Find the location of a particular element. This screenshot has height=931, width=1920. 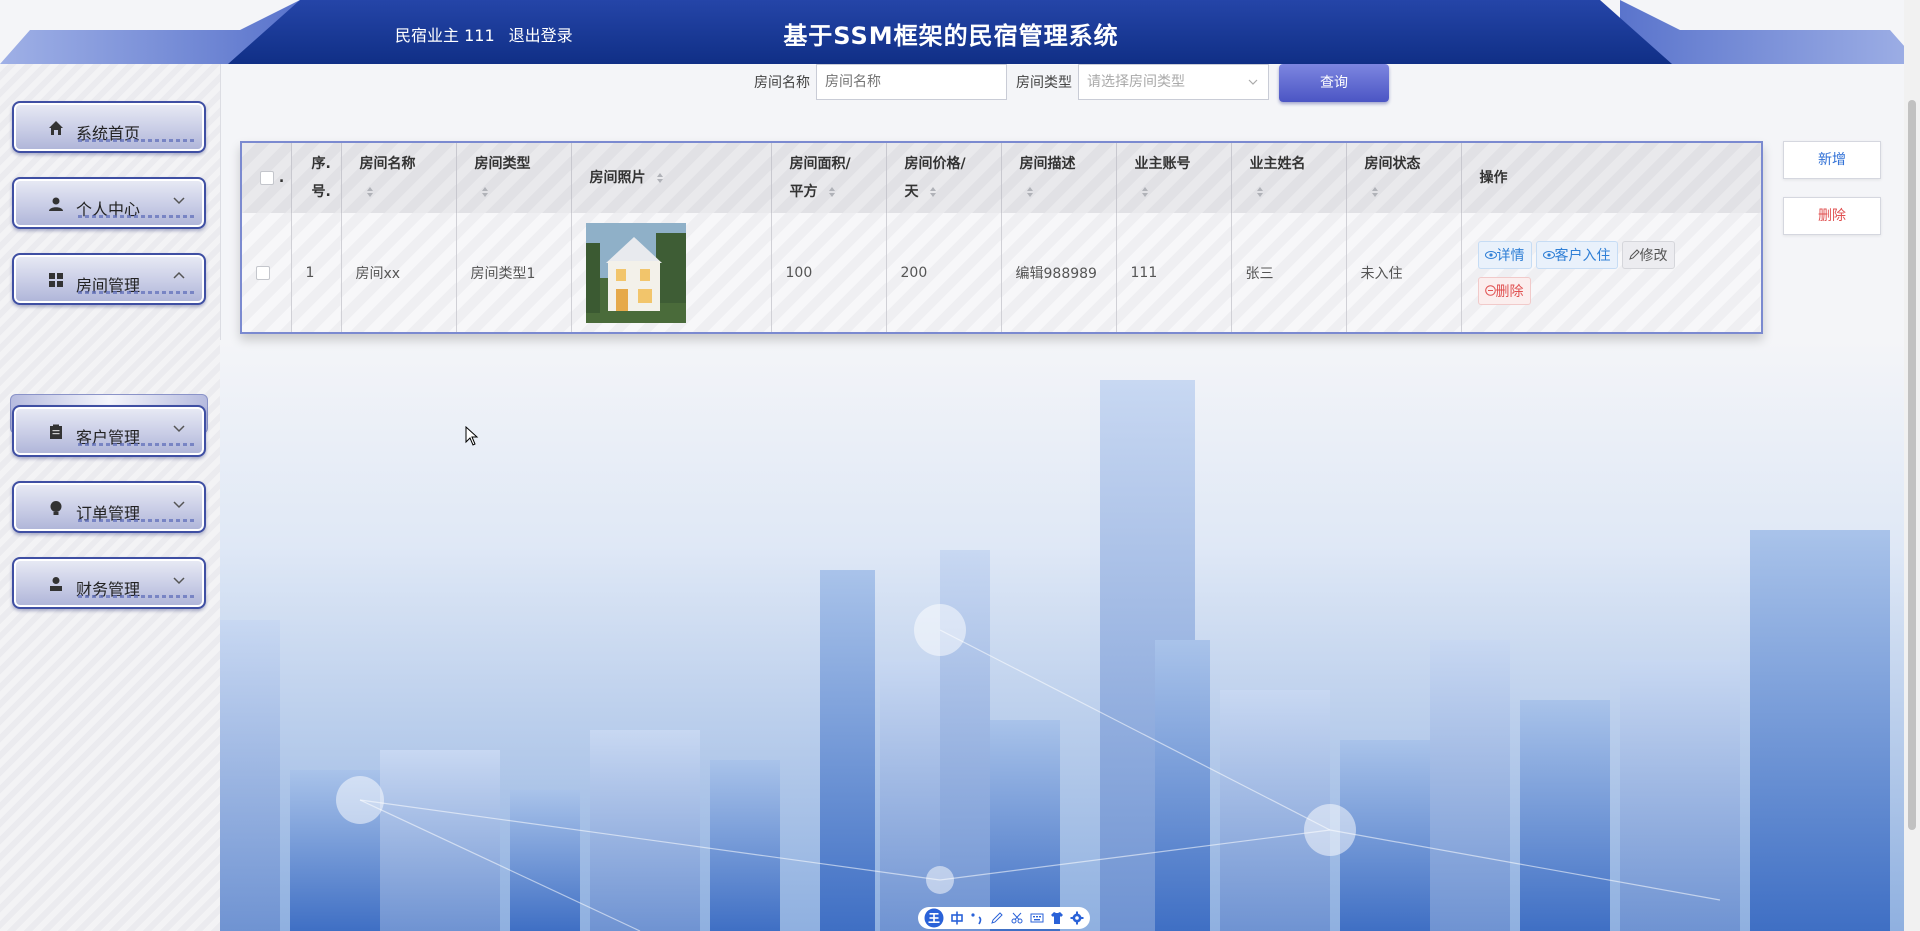

top-header: 民宿业主 111 退出登录 基于SSM框架的民宿管理系统 is located at coordinates (960, 32).